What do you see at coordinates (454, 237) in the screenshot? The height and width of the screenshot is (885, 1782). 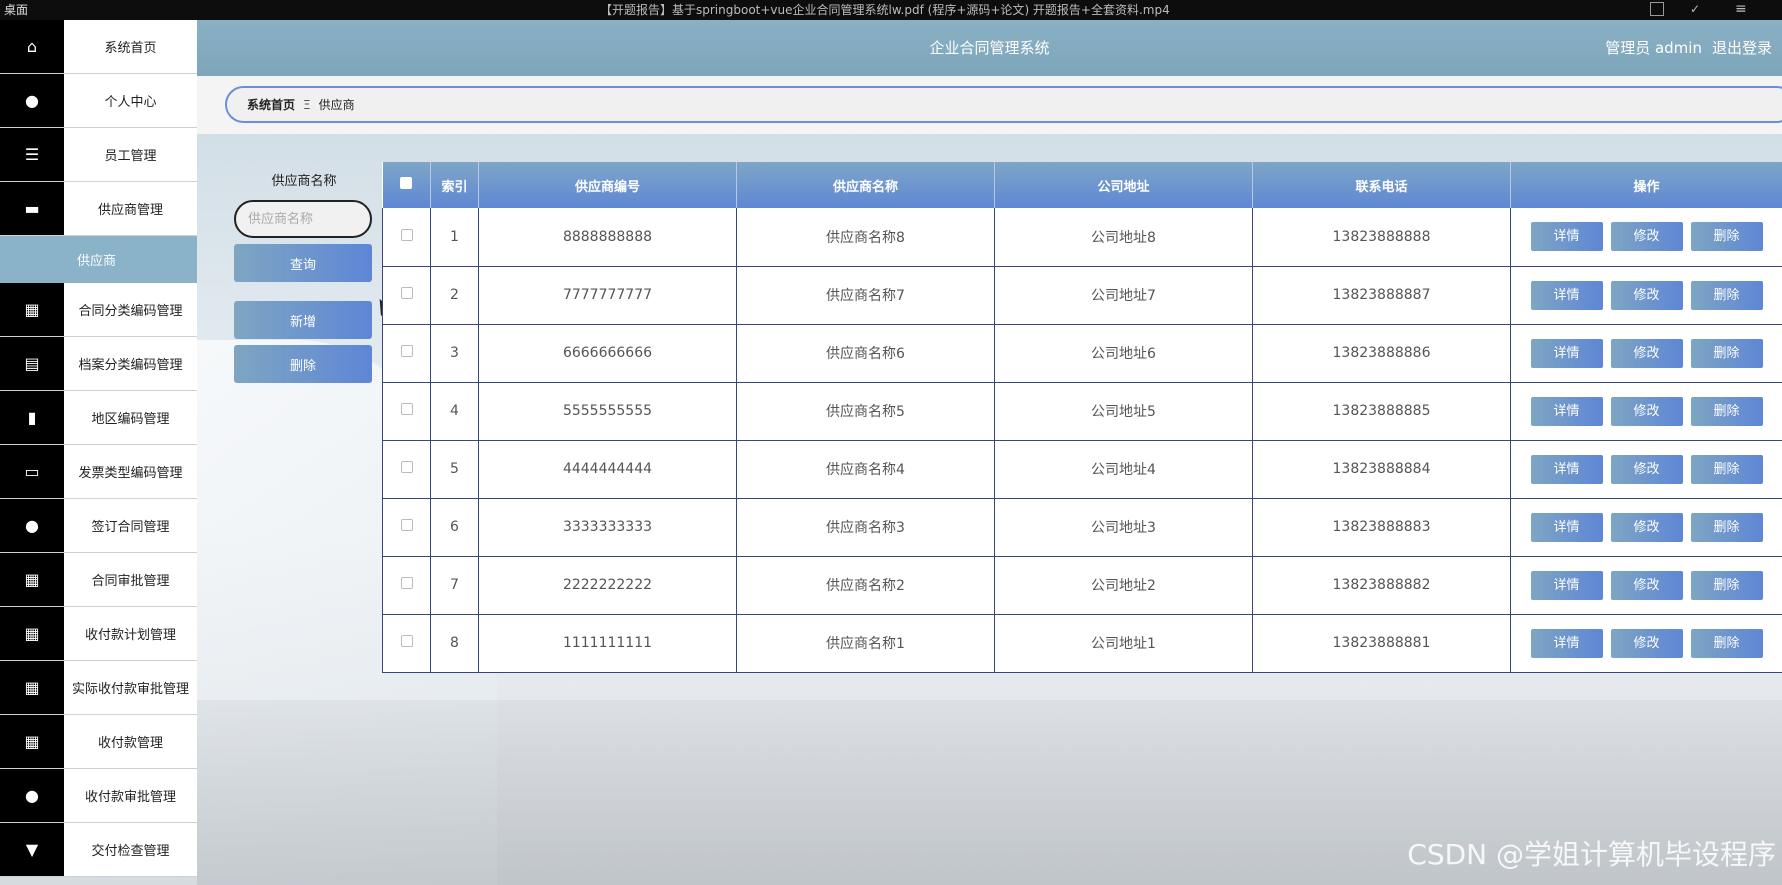 I see `cell-index: 1` at bounding box center [454, 237].